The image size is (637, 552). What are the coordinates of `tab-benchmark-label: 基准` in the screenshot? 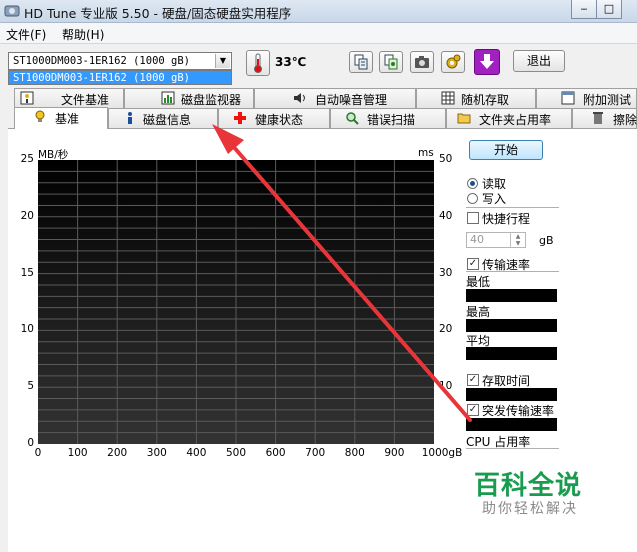 It's located at (67, 119).